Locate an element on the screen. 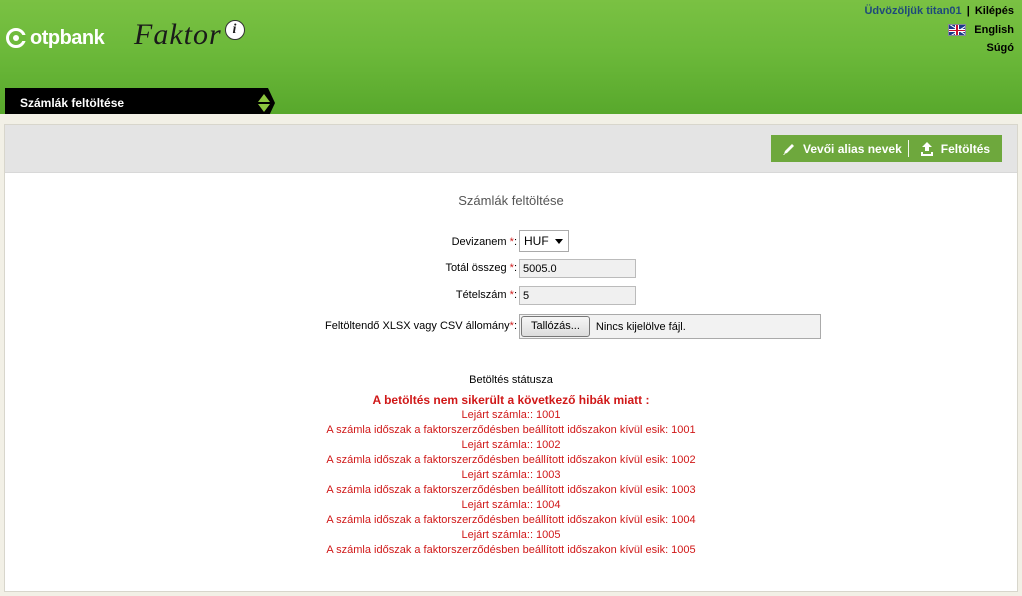 The height and width of the screenshot is (596, 1022). currency-row: Devizanem *: HUF is located at coordinates (511, 241).